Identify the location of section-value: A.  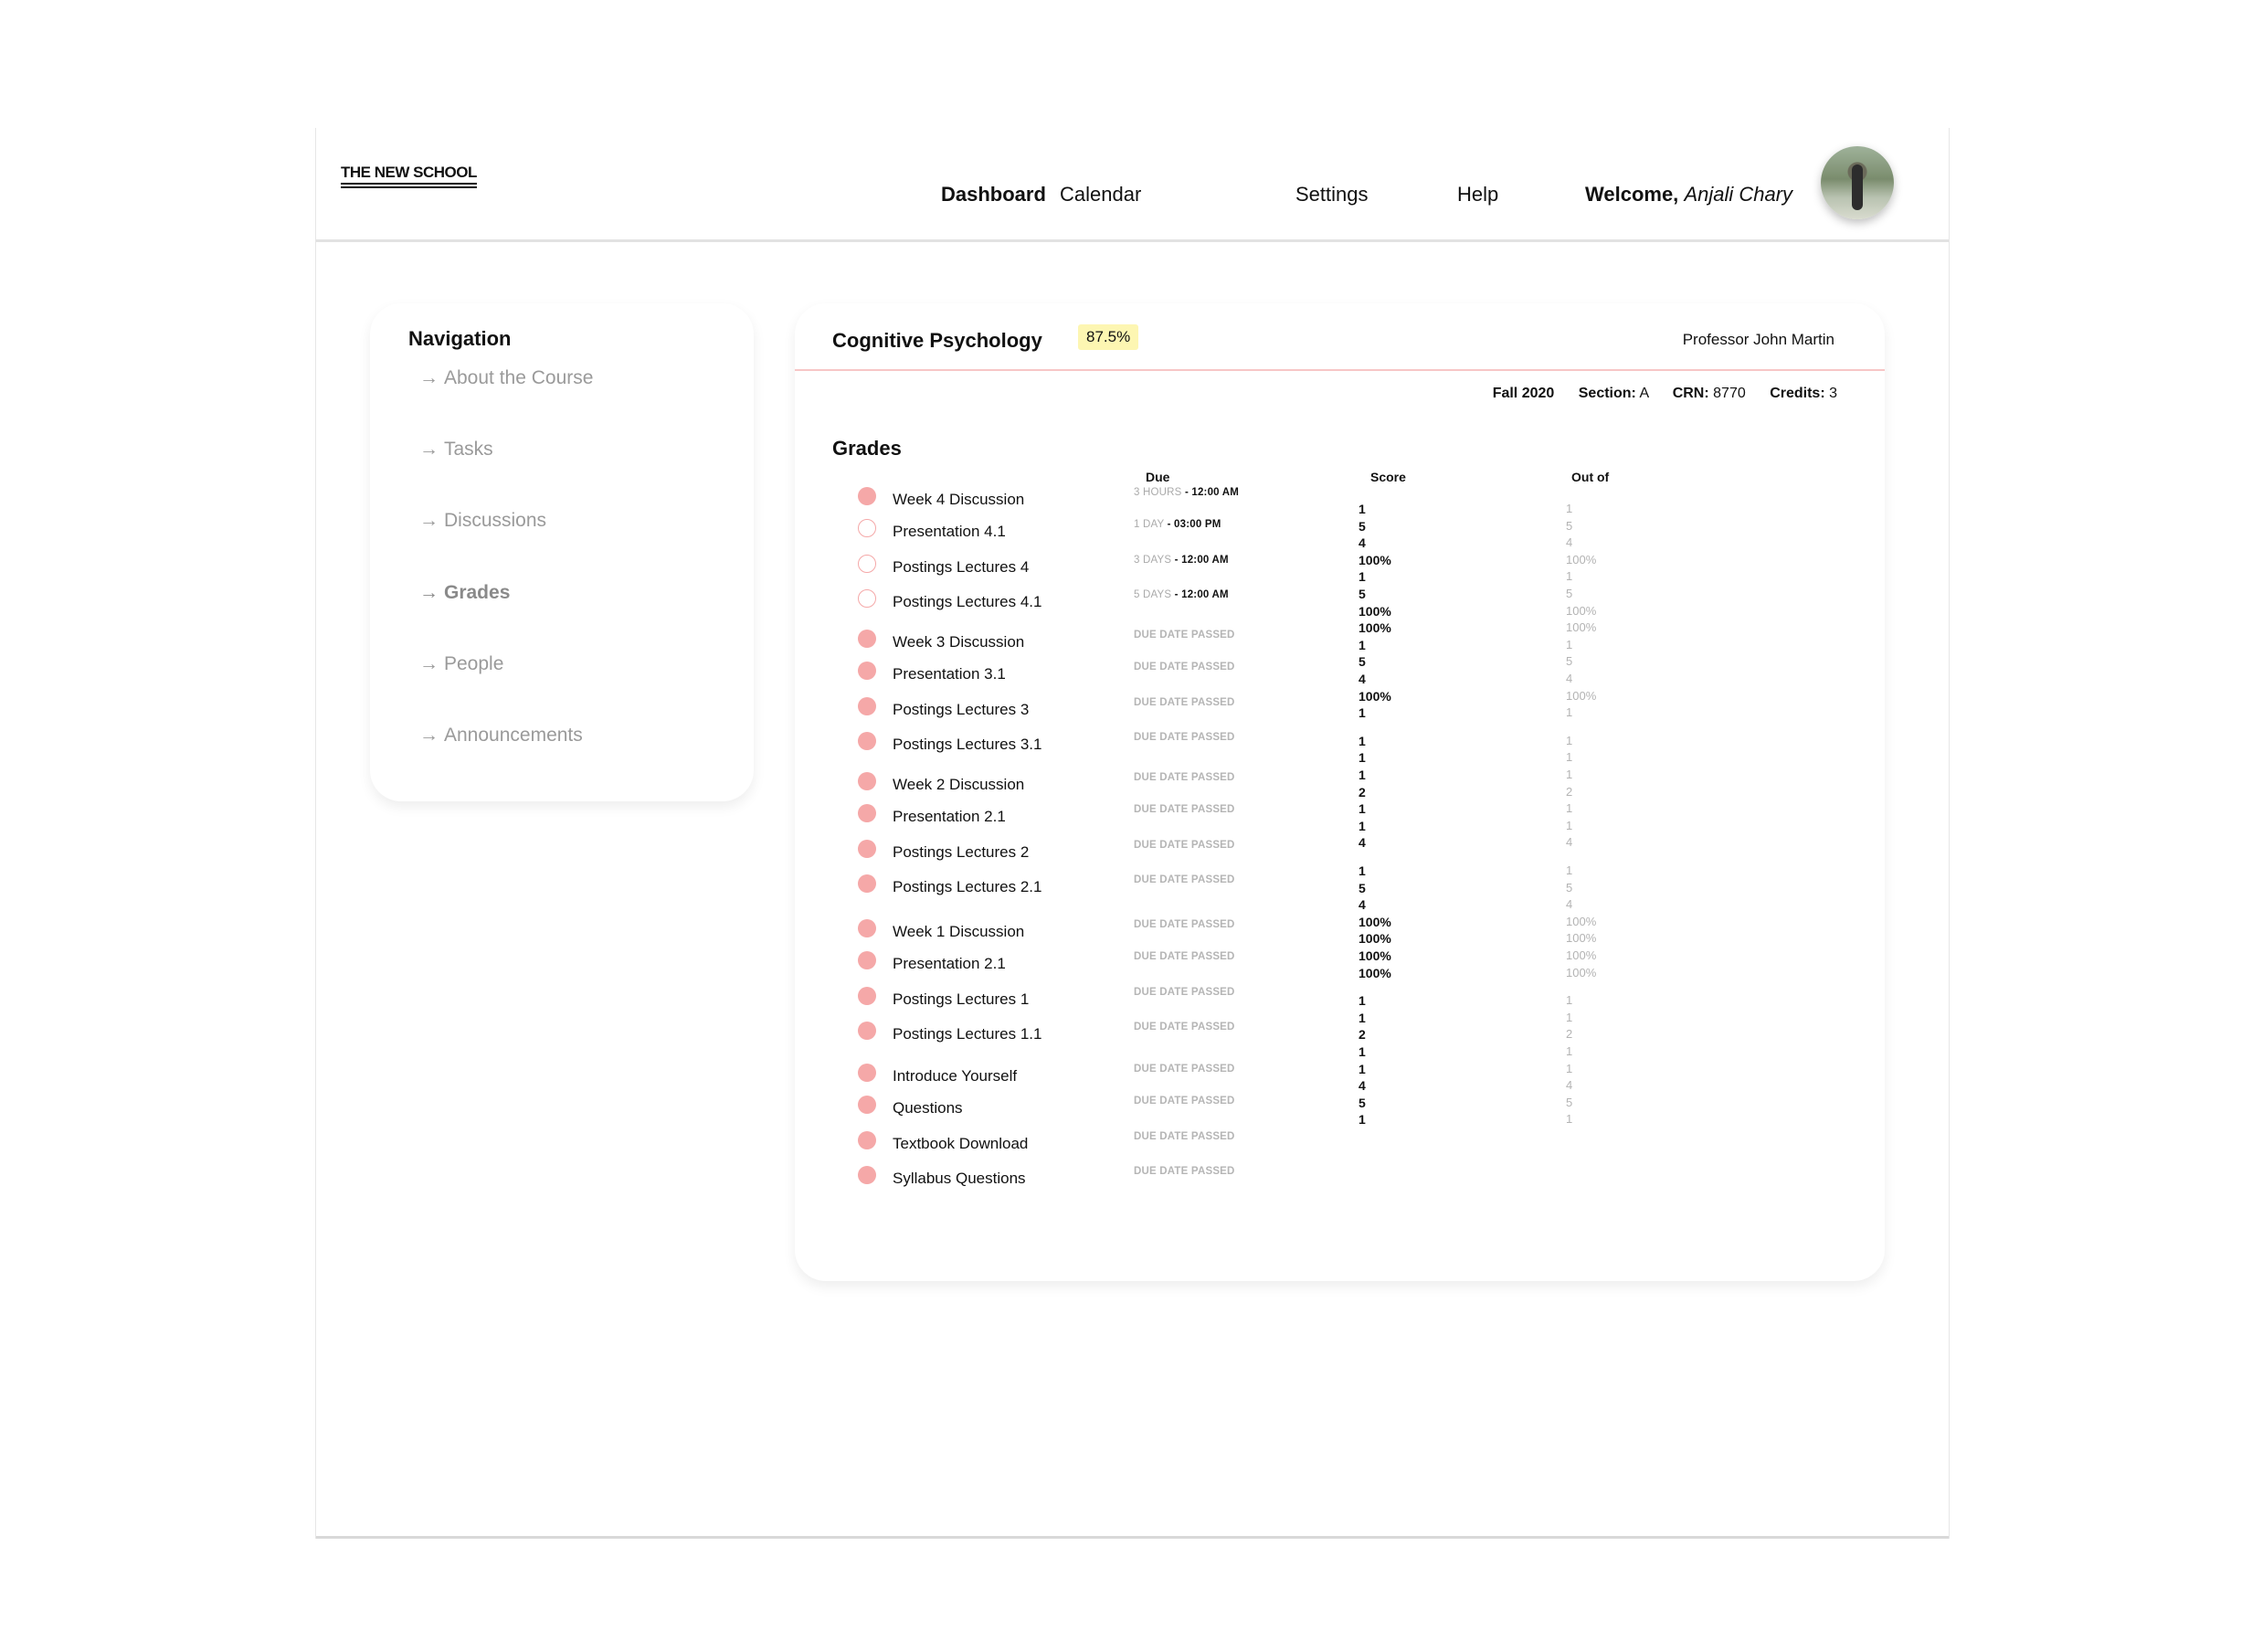
(1644, 394).